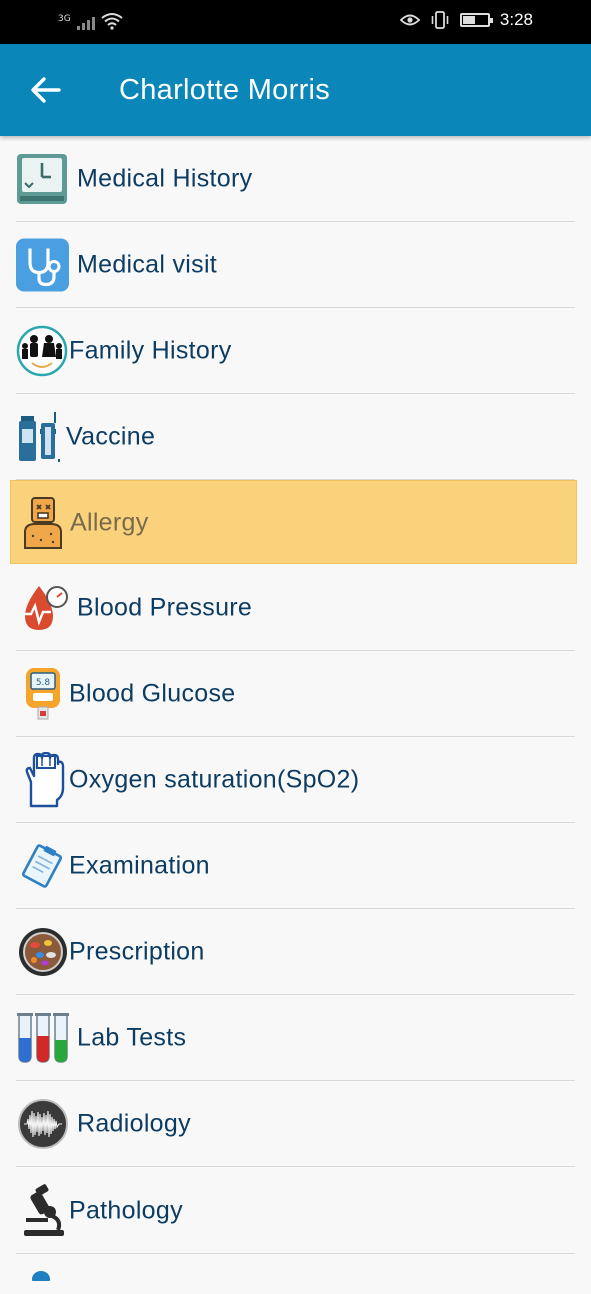 The image size is (591, 1294). I want to click on microscope-icon, so click(44, 1209).